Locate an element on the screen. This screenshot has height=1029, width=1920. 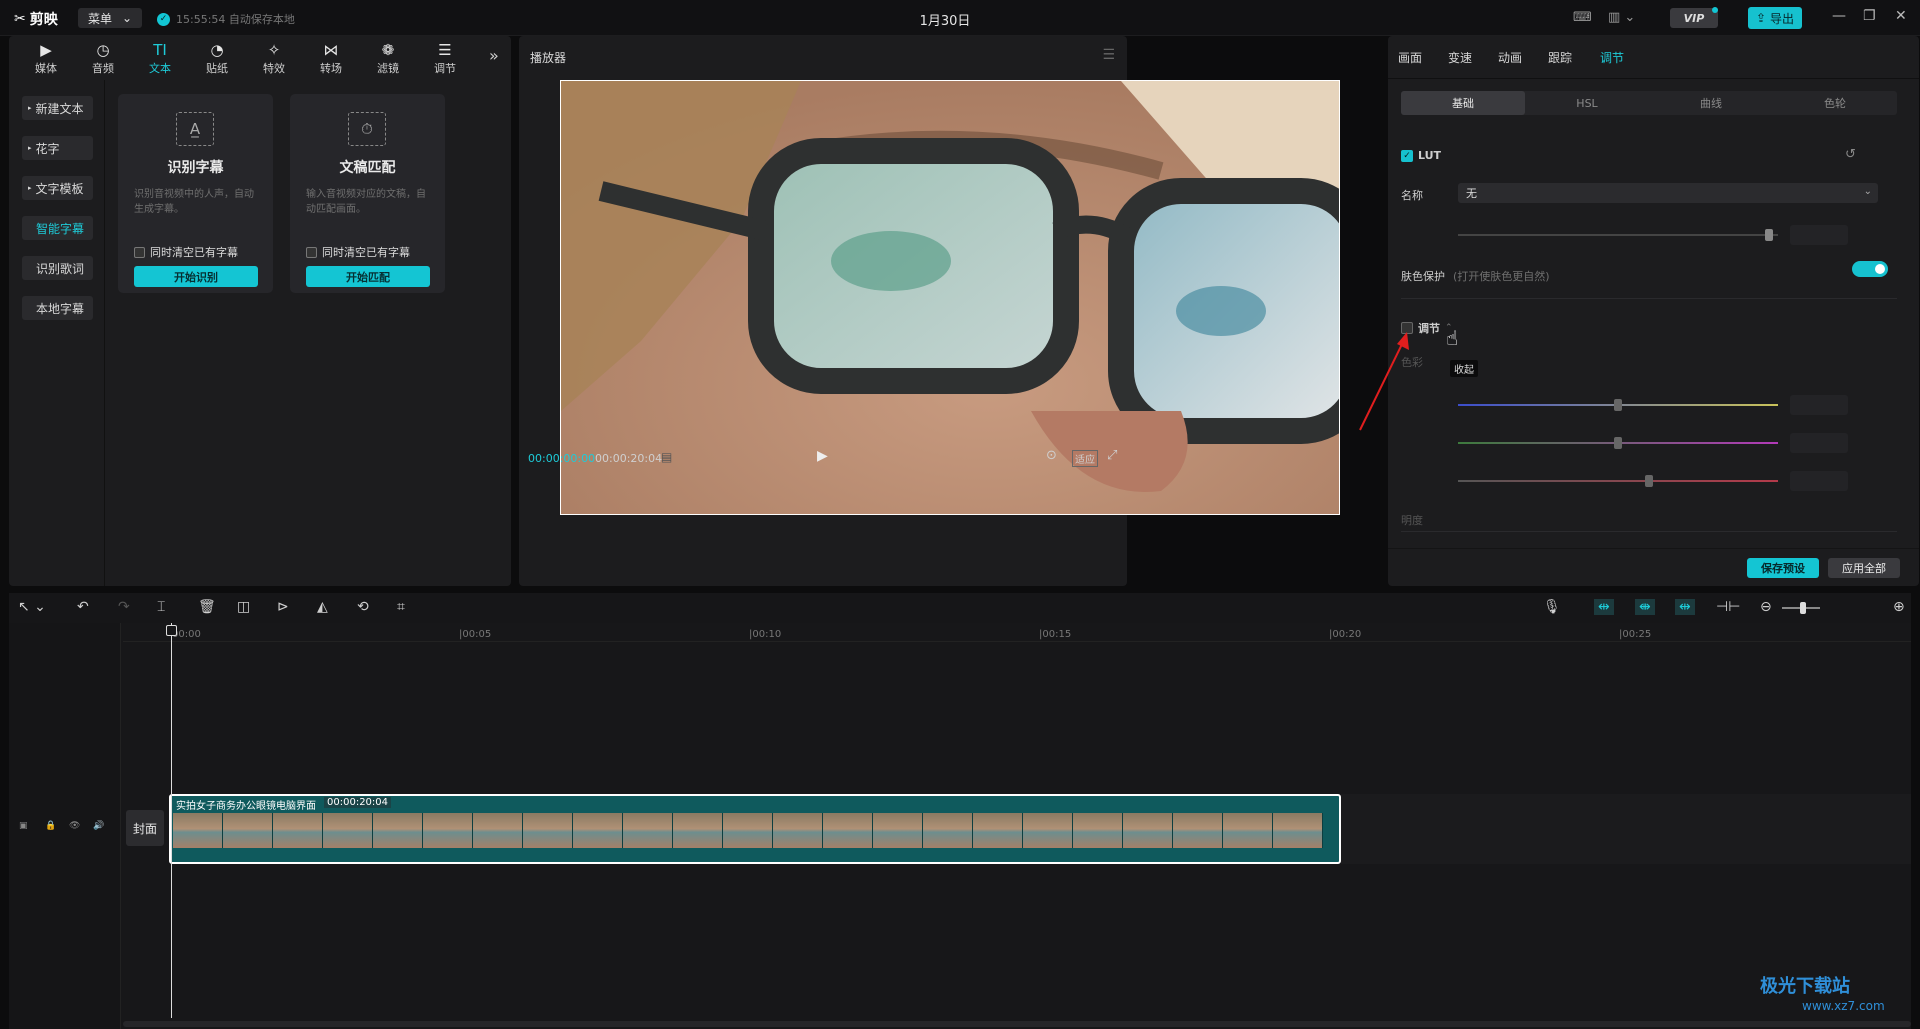
snap-icon: ⇼ is located at coordinates (1645, 607).